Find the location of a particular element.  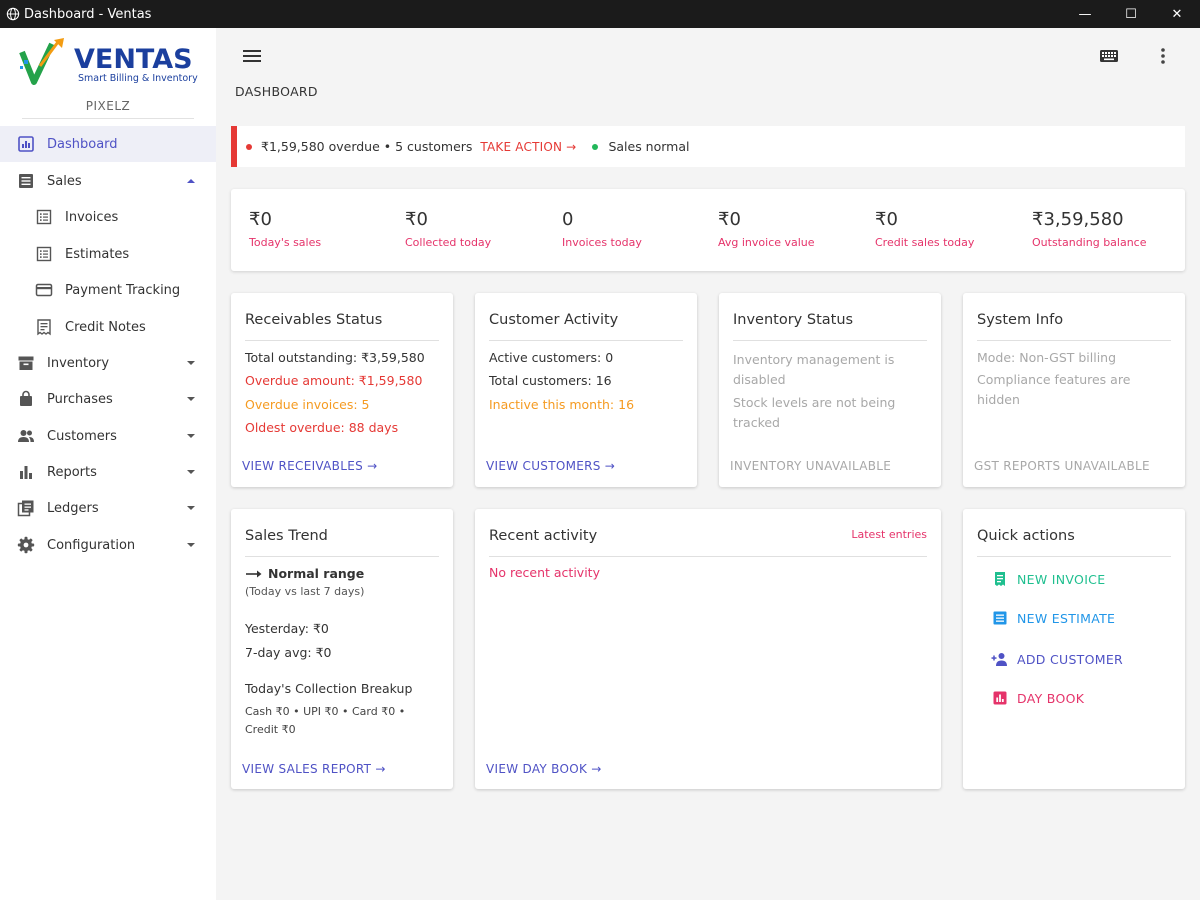

sidebar-item-estimates: Estimates is located at coordinates (108, 254).